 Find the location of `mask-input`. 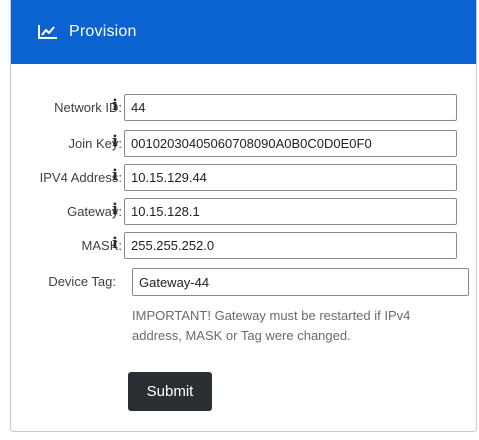

mask-input is located at coordinates (290, 245).